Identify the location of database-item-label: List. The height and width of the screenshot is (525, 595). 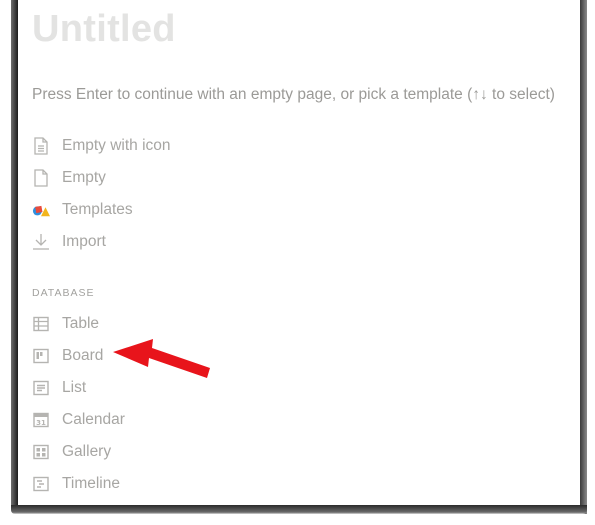
(74, 387).